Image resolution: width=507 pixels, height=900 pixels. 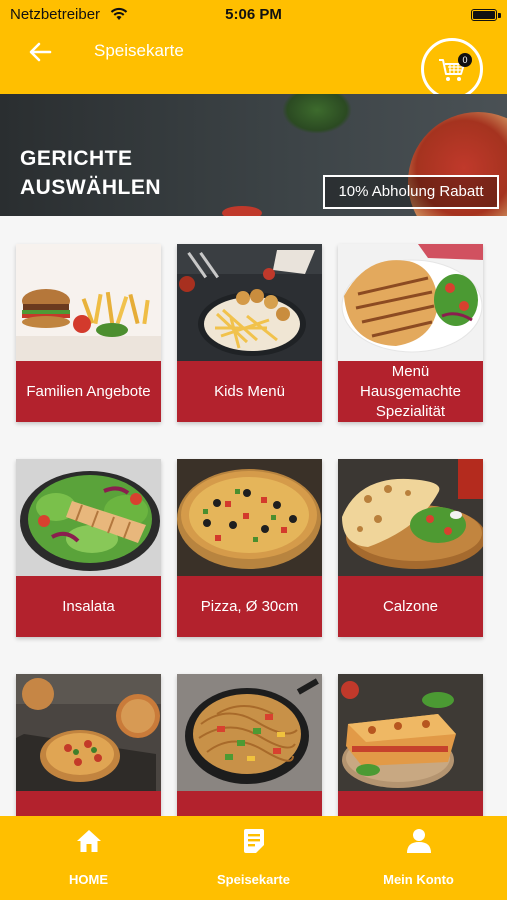 What do you see at coordinates (40, 52) in the screenshot?
I see `back-arrow-icon` at bounding box center [40, 52].